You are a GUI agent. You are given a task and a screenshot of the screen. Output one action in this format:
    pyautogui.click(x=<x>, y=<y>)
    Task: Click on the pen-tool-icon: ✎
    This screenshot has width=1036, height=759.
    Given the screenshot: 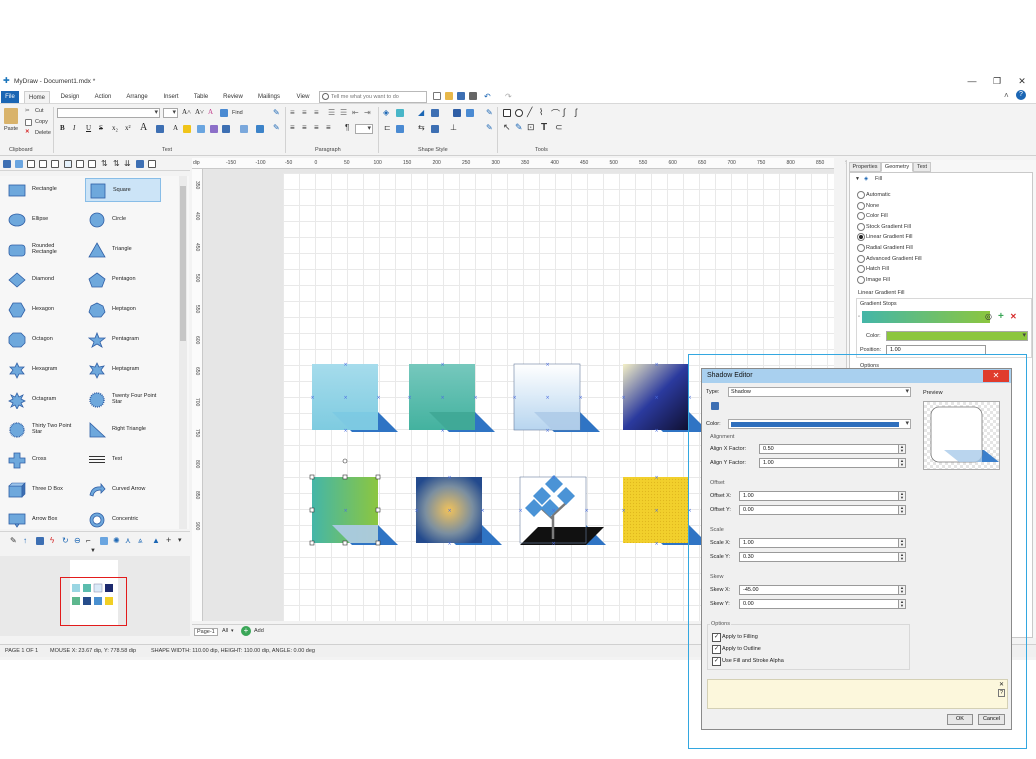 What is the action you would take?
    pyautogui.click(x=519, y=127)
    